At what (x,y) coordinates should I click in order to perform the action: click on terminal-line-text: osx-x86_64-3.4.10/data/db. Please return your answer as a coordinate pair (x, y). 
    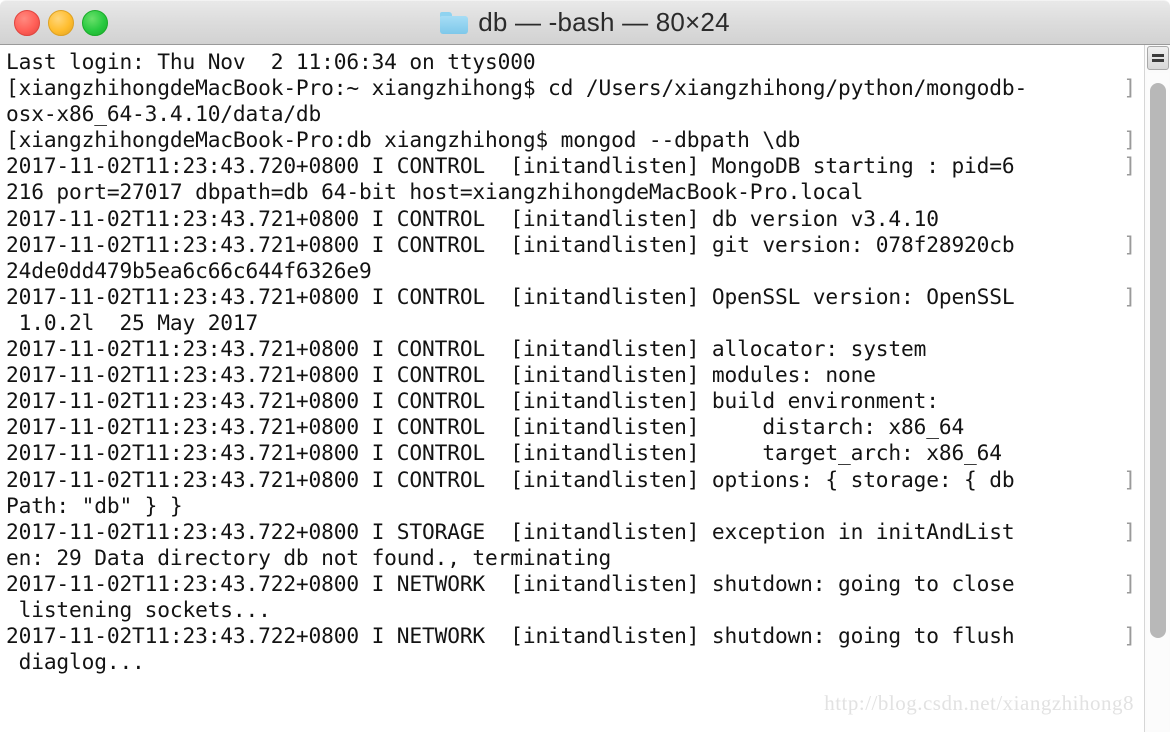
    Looking at the image, I should click on (164, 114).